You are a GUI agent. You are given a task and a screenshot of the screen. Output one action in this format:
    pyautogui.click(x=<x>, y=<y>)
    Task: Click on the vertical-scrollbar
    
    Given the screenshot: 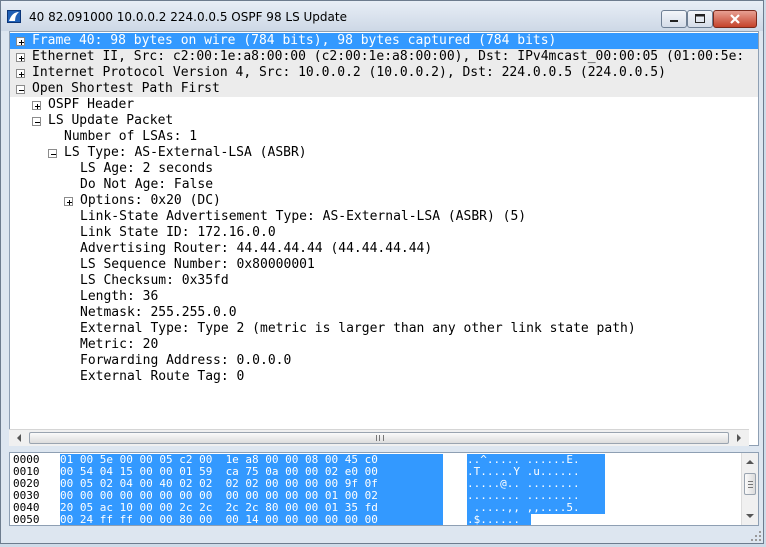 What is the action you would take?
    pyautogui.click(x=749, y=489)
    